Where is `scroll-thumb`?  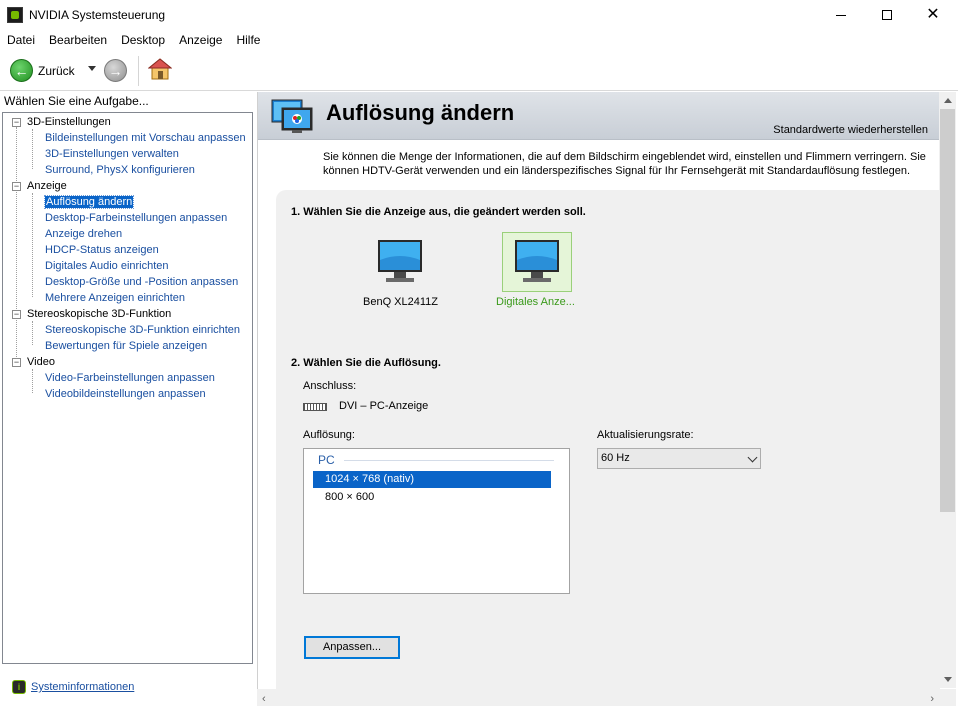
scroll-thumb is located at coordinates (947, 310).